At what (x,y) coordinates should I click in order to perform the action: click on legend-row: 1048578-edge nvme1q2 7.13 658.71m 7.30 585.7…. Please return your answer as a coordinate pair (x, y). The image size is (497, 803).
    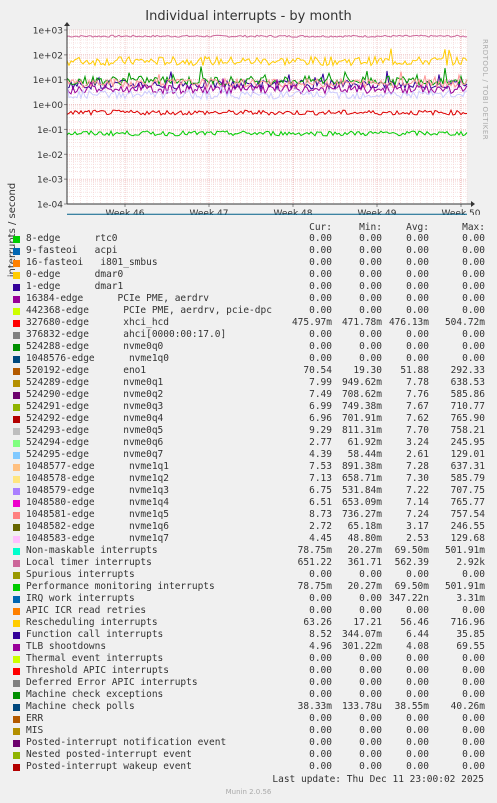
    Looking at the image, I should click on (253, 479).